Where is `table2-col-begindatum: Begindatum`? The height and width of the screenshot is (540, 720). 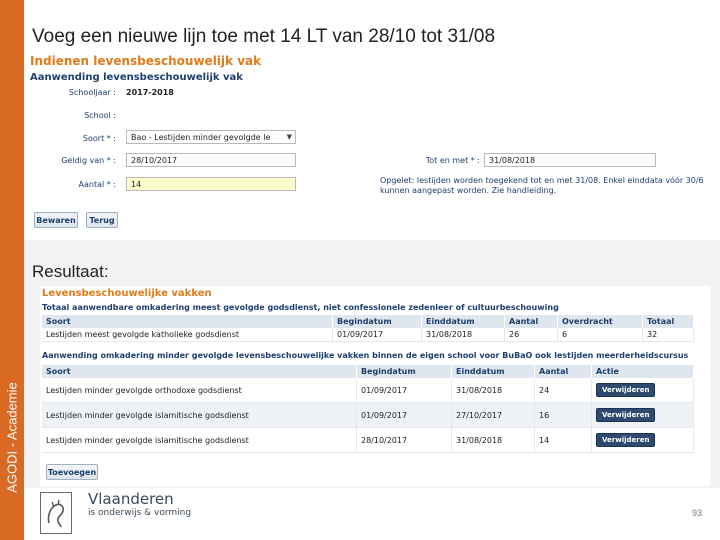
table2-col-begindatum: Begindatum is located at coordinates (404, 371).